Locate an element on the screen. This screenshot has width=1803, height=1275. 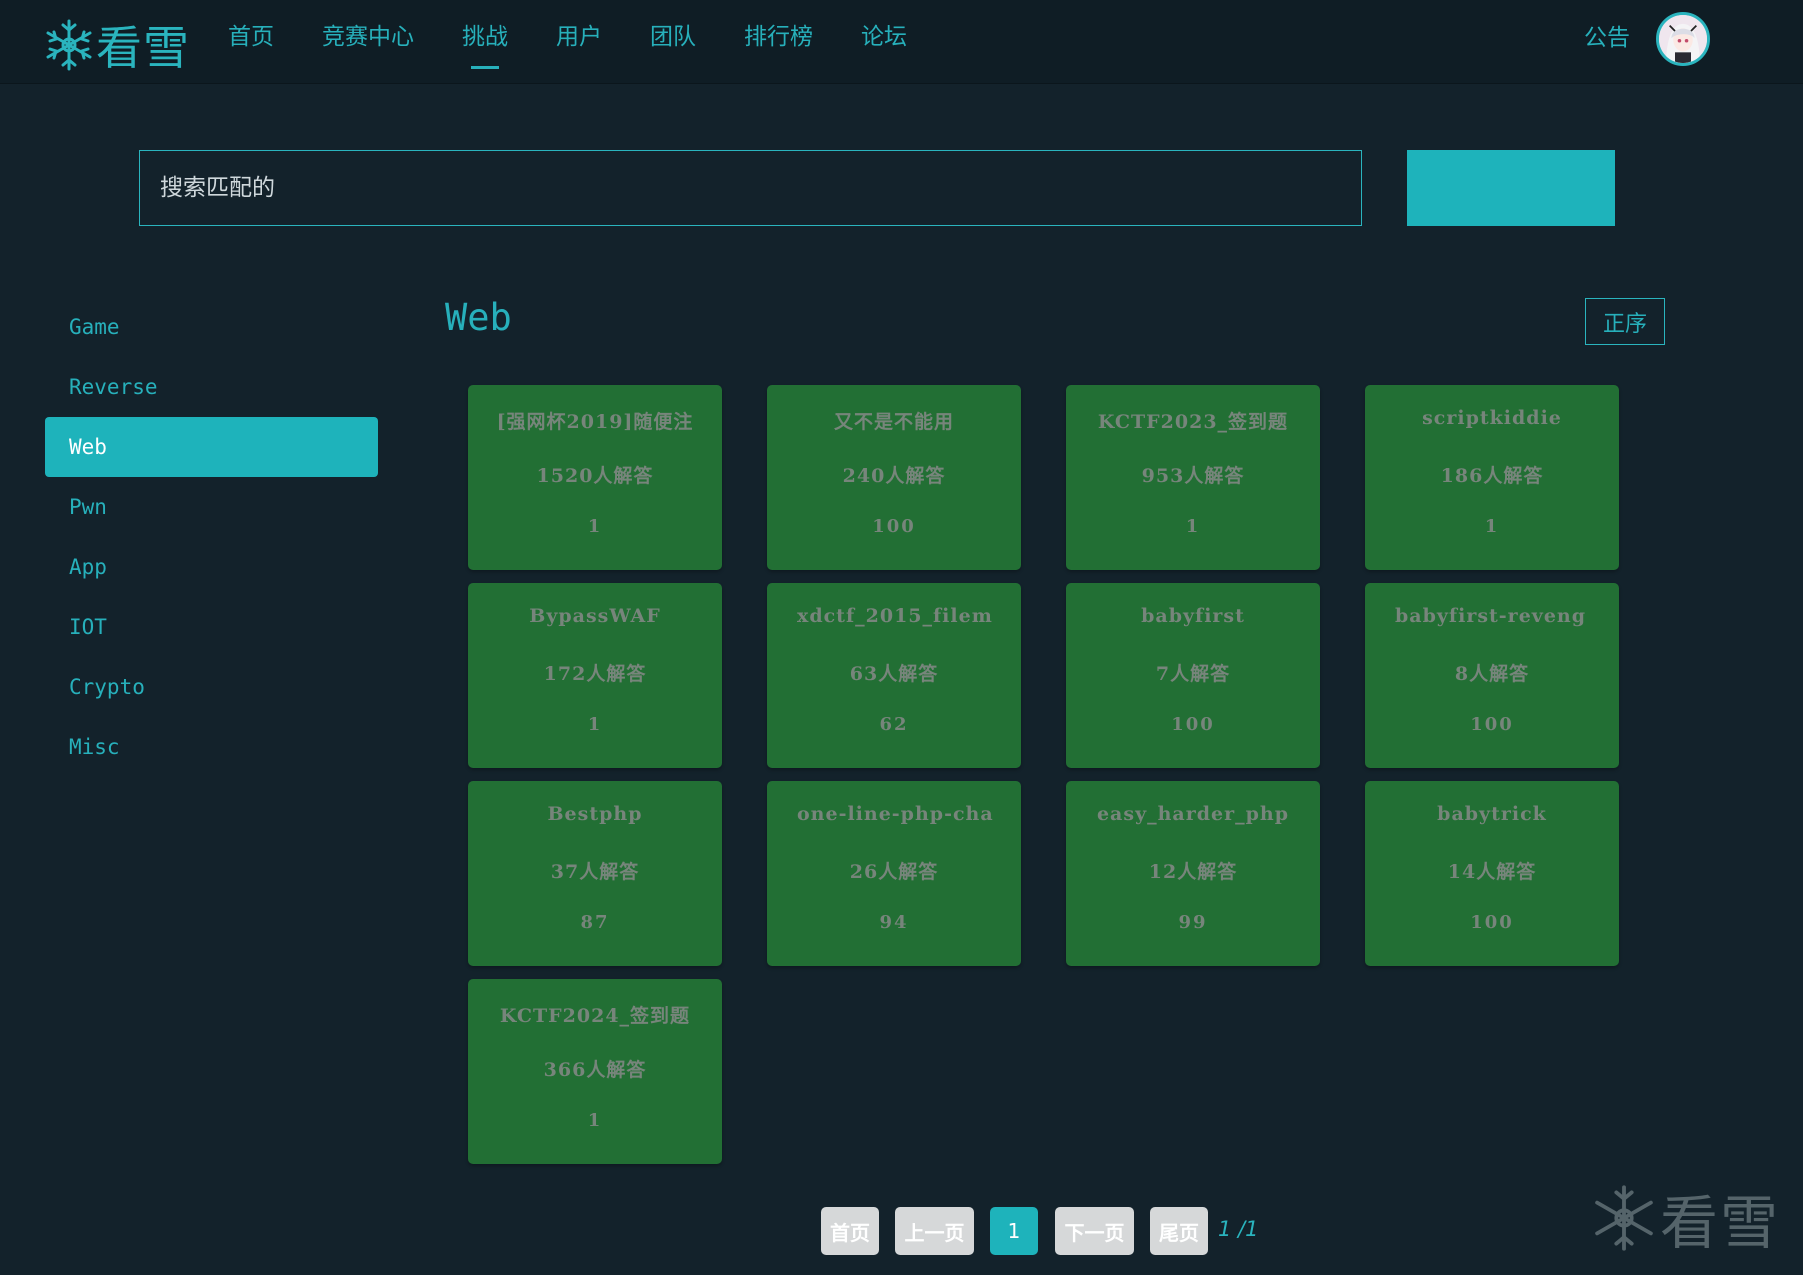
search-input is located at coordinates (750, 188).